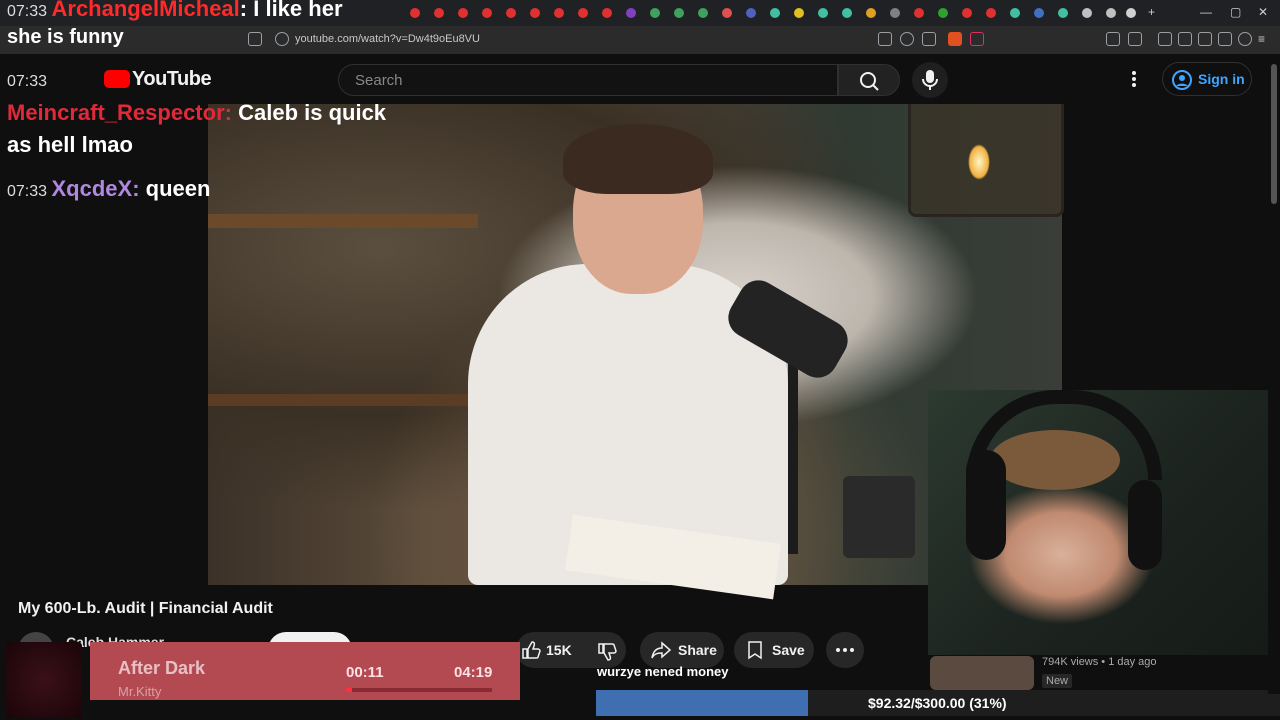 This screenshot has width=1280, height=720. What do you see at coordinates (415, 671) in the screenshot?
I see `track-timer: 00:11 04:19` at bounding box center [415, 671].